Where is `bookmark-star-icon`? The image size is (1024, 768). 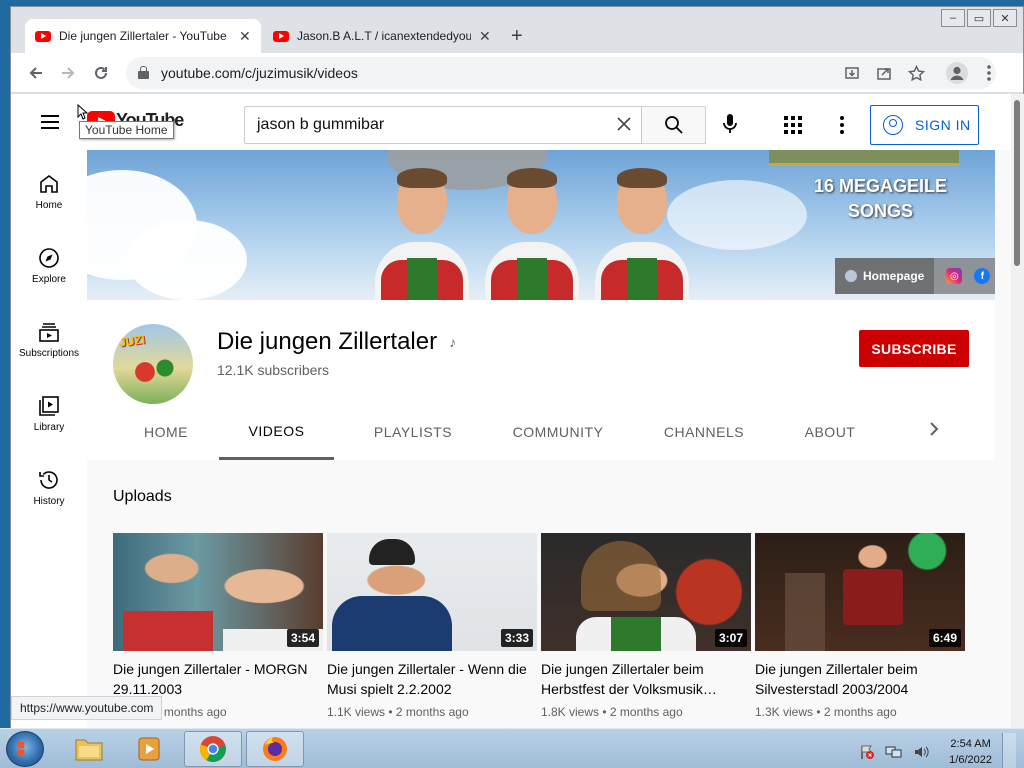
bookmark-star-icon is located at coordinates (916, 73).